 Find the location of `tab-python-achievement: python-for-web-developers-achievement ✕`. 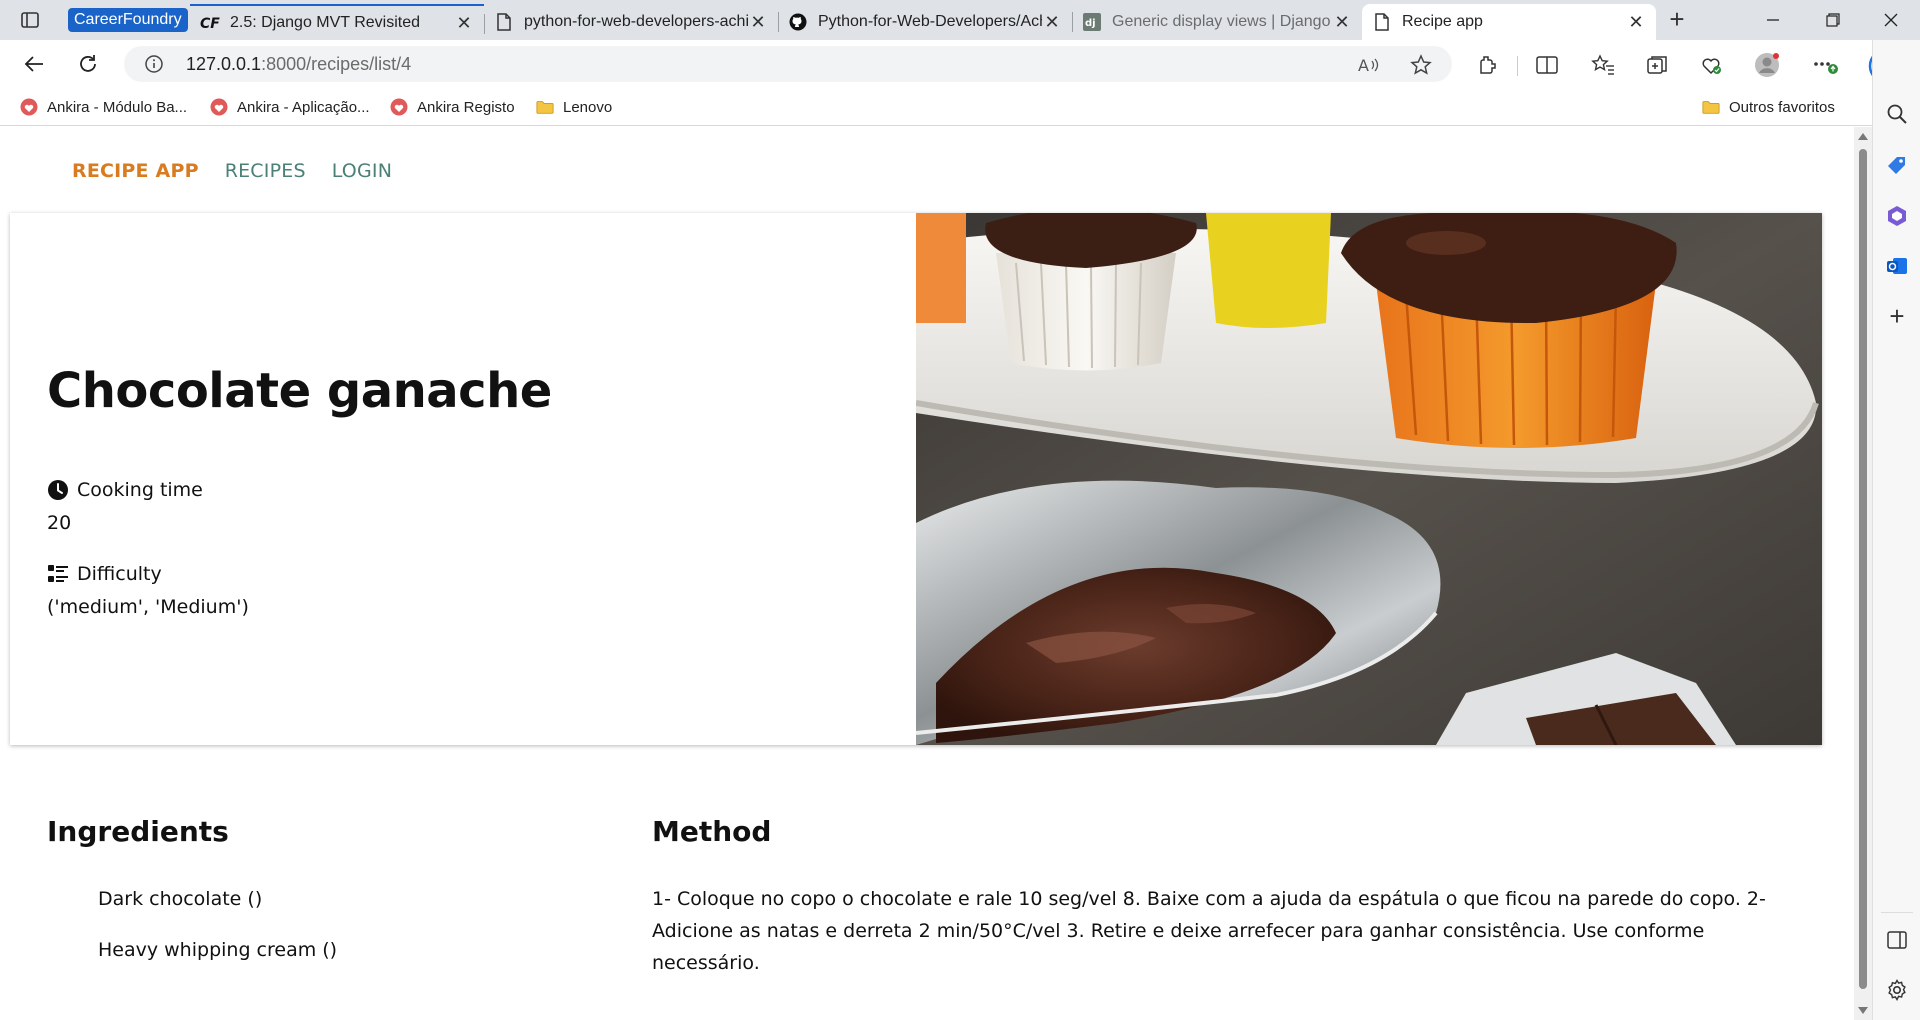

tab-python-achievement: python-for-web-developers-achievement ✕ is located at coordinates (631, 22).